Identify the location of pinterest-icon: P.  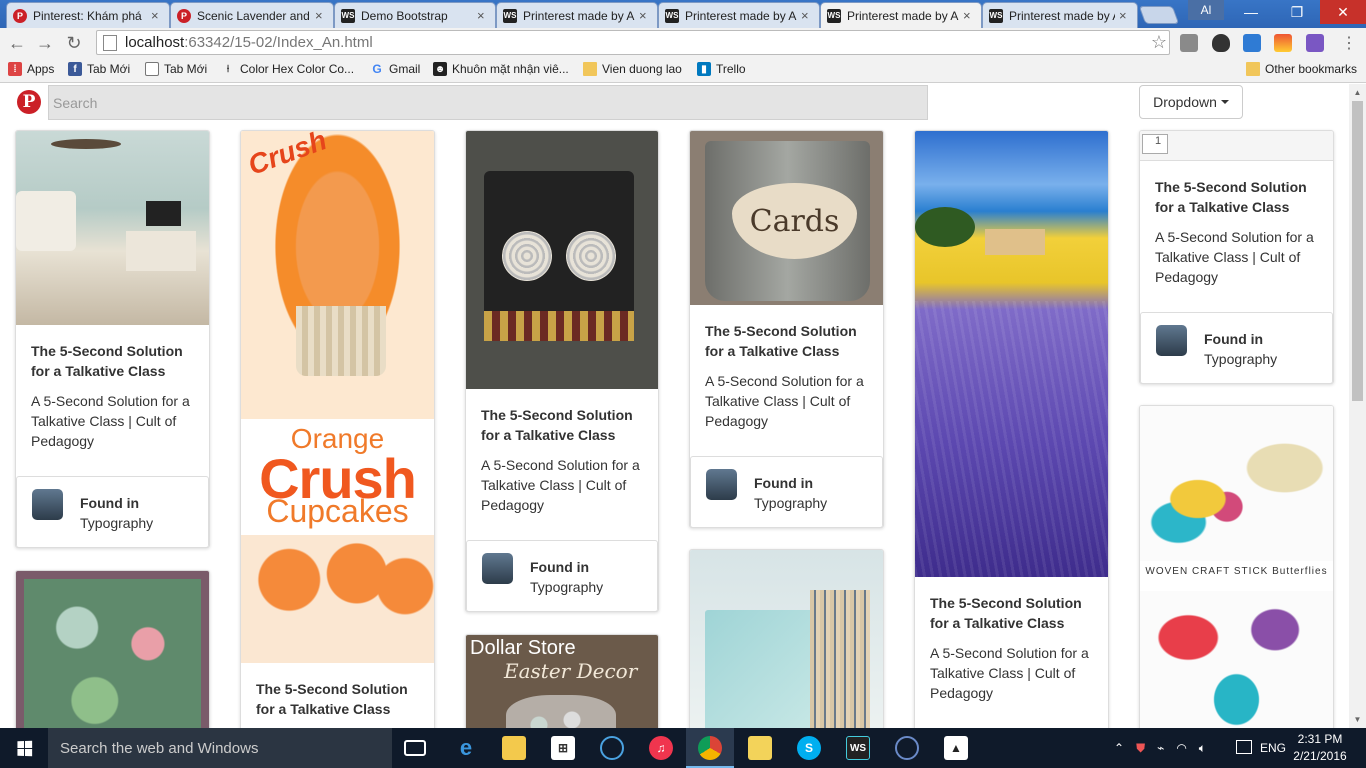
(184, 15).